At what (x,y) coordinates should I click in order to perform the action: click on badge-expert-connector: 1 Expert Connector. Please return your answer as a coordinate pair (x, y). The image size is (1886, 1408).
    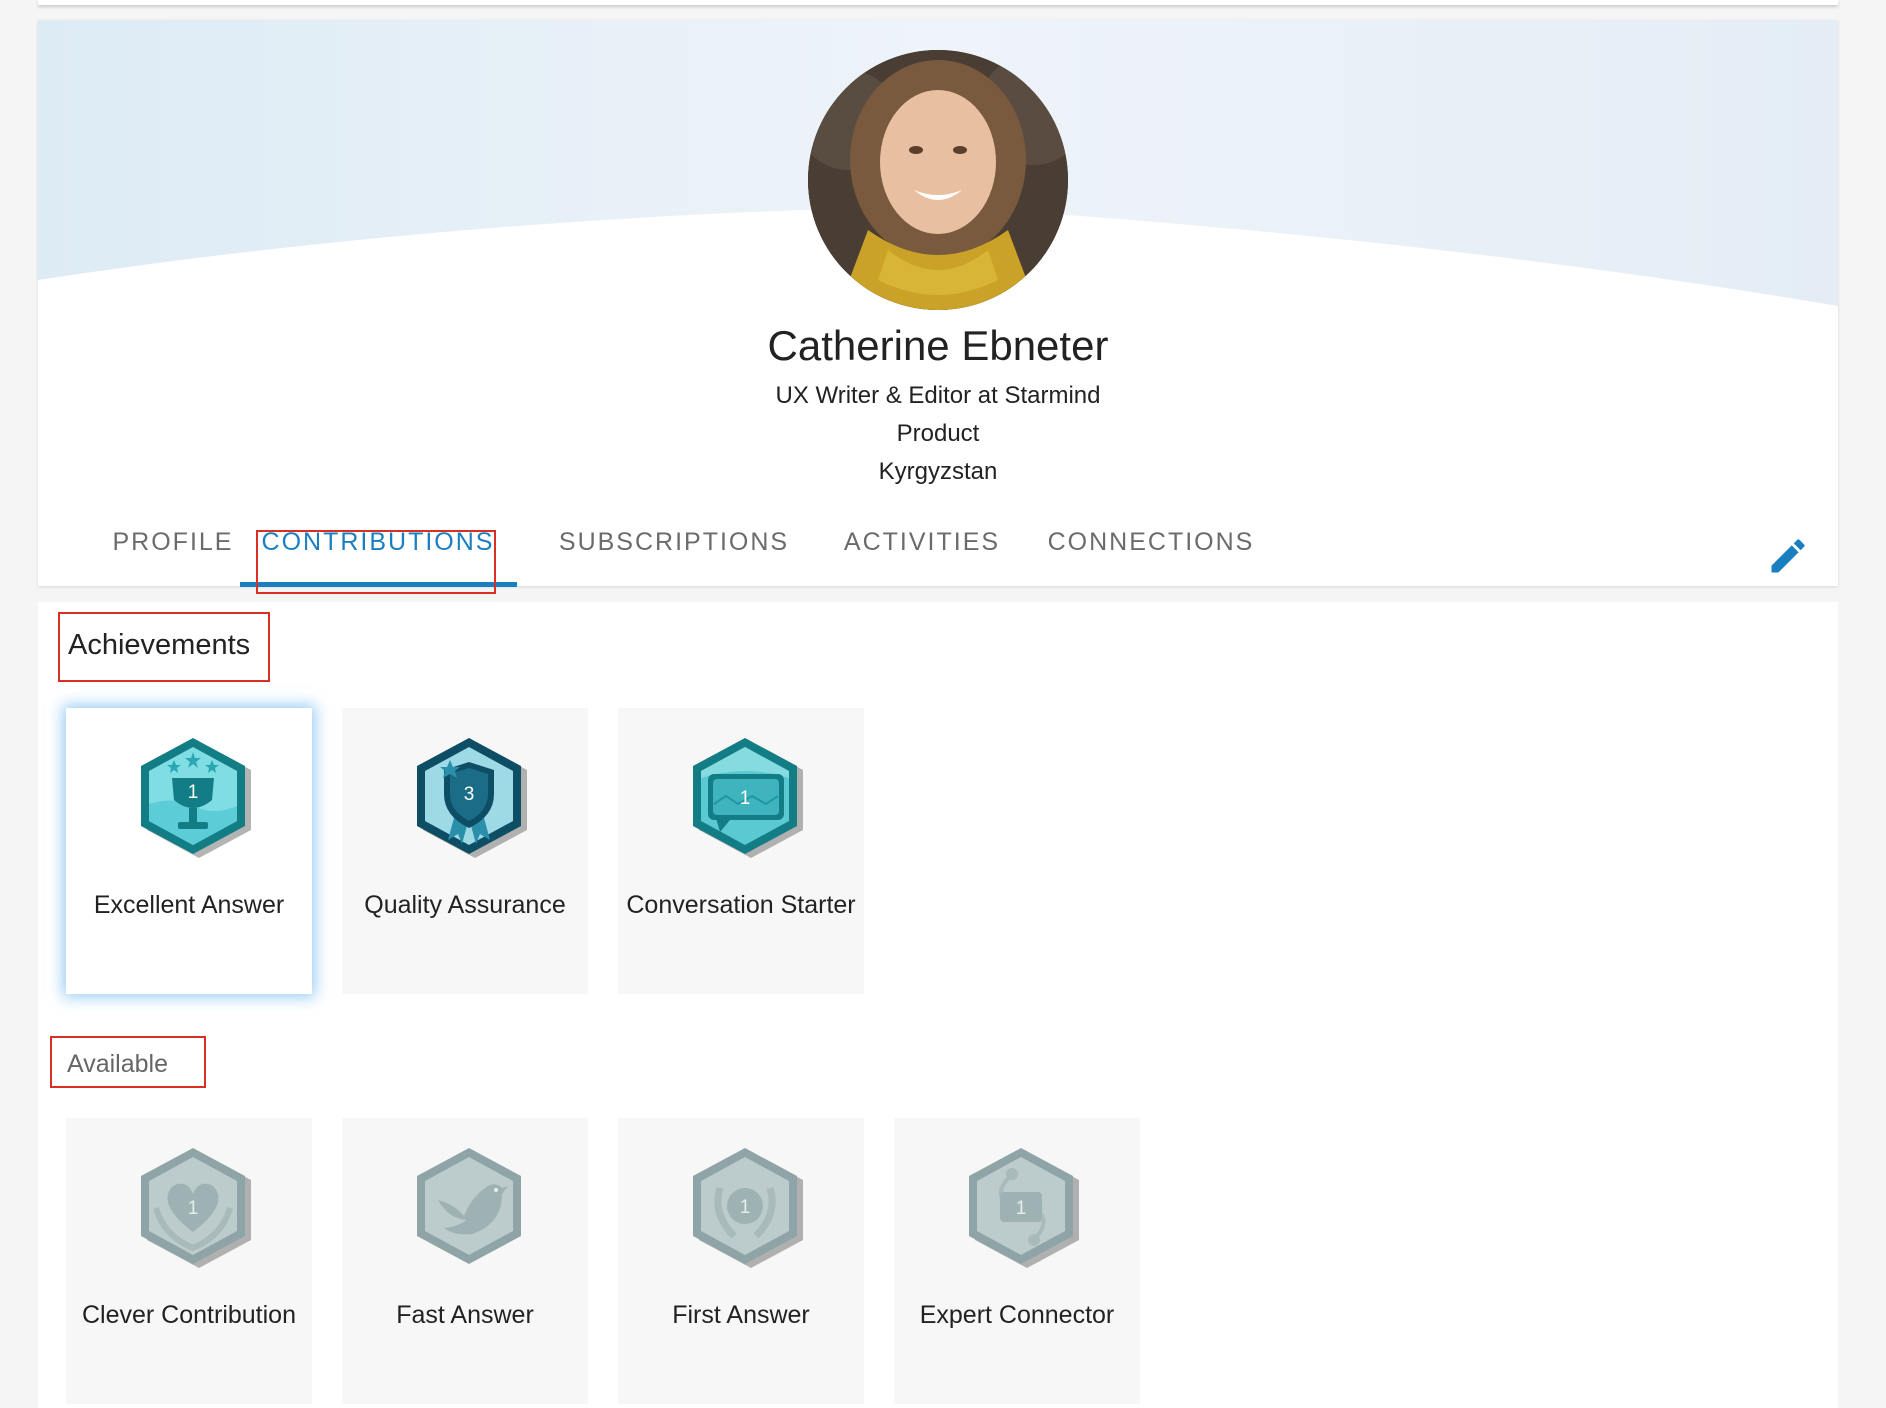
    Looking at the image, I should click on (1017, 1261).